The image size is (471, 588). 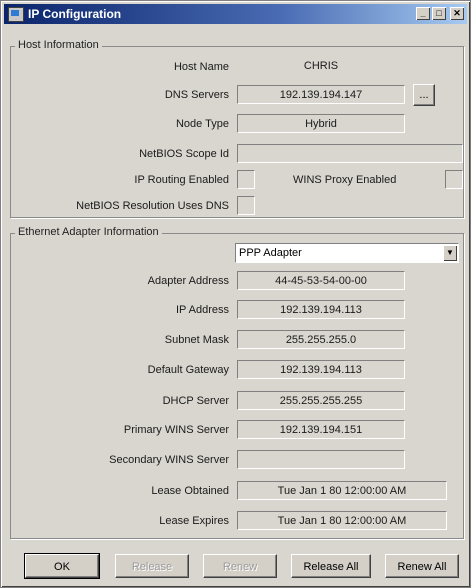 What do you see at coordinates (321, 459) in the screenshot?
I see `secondary-wins-value` at bounding box center [321, 459].